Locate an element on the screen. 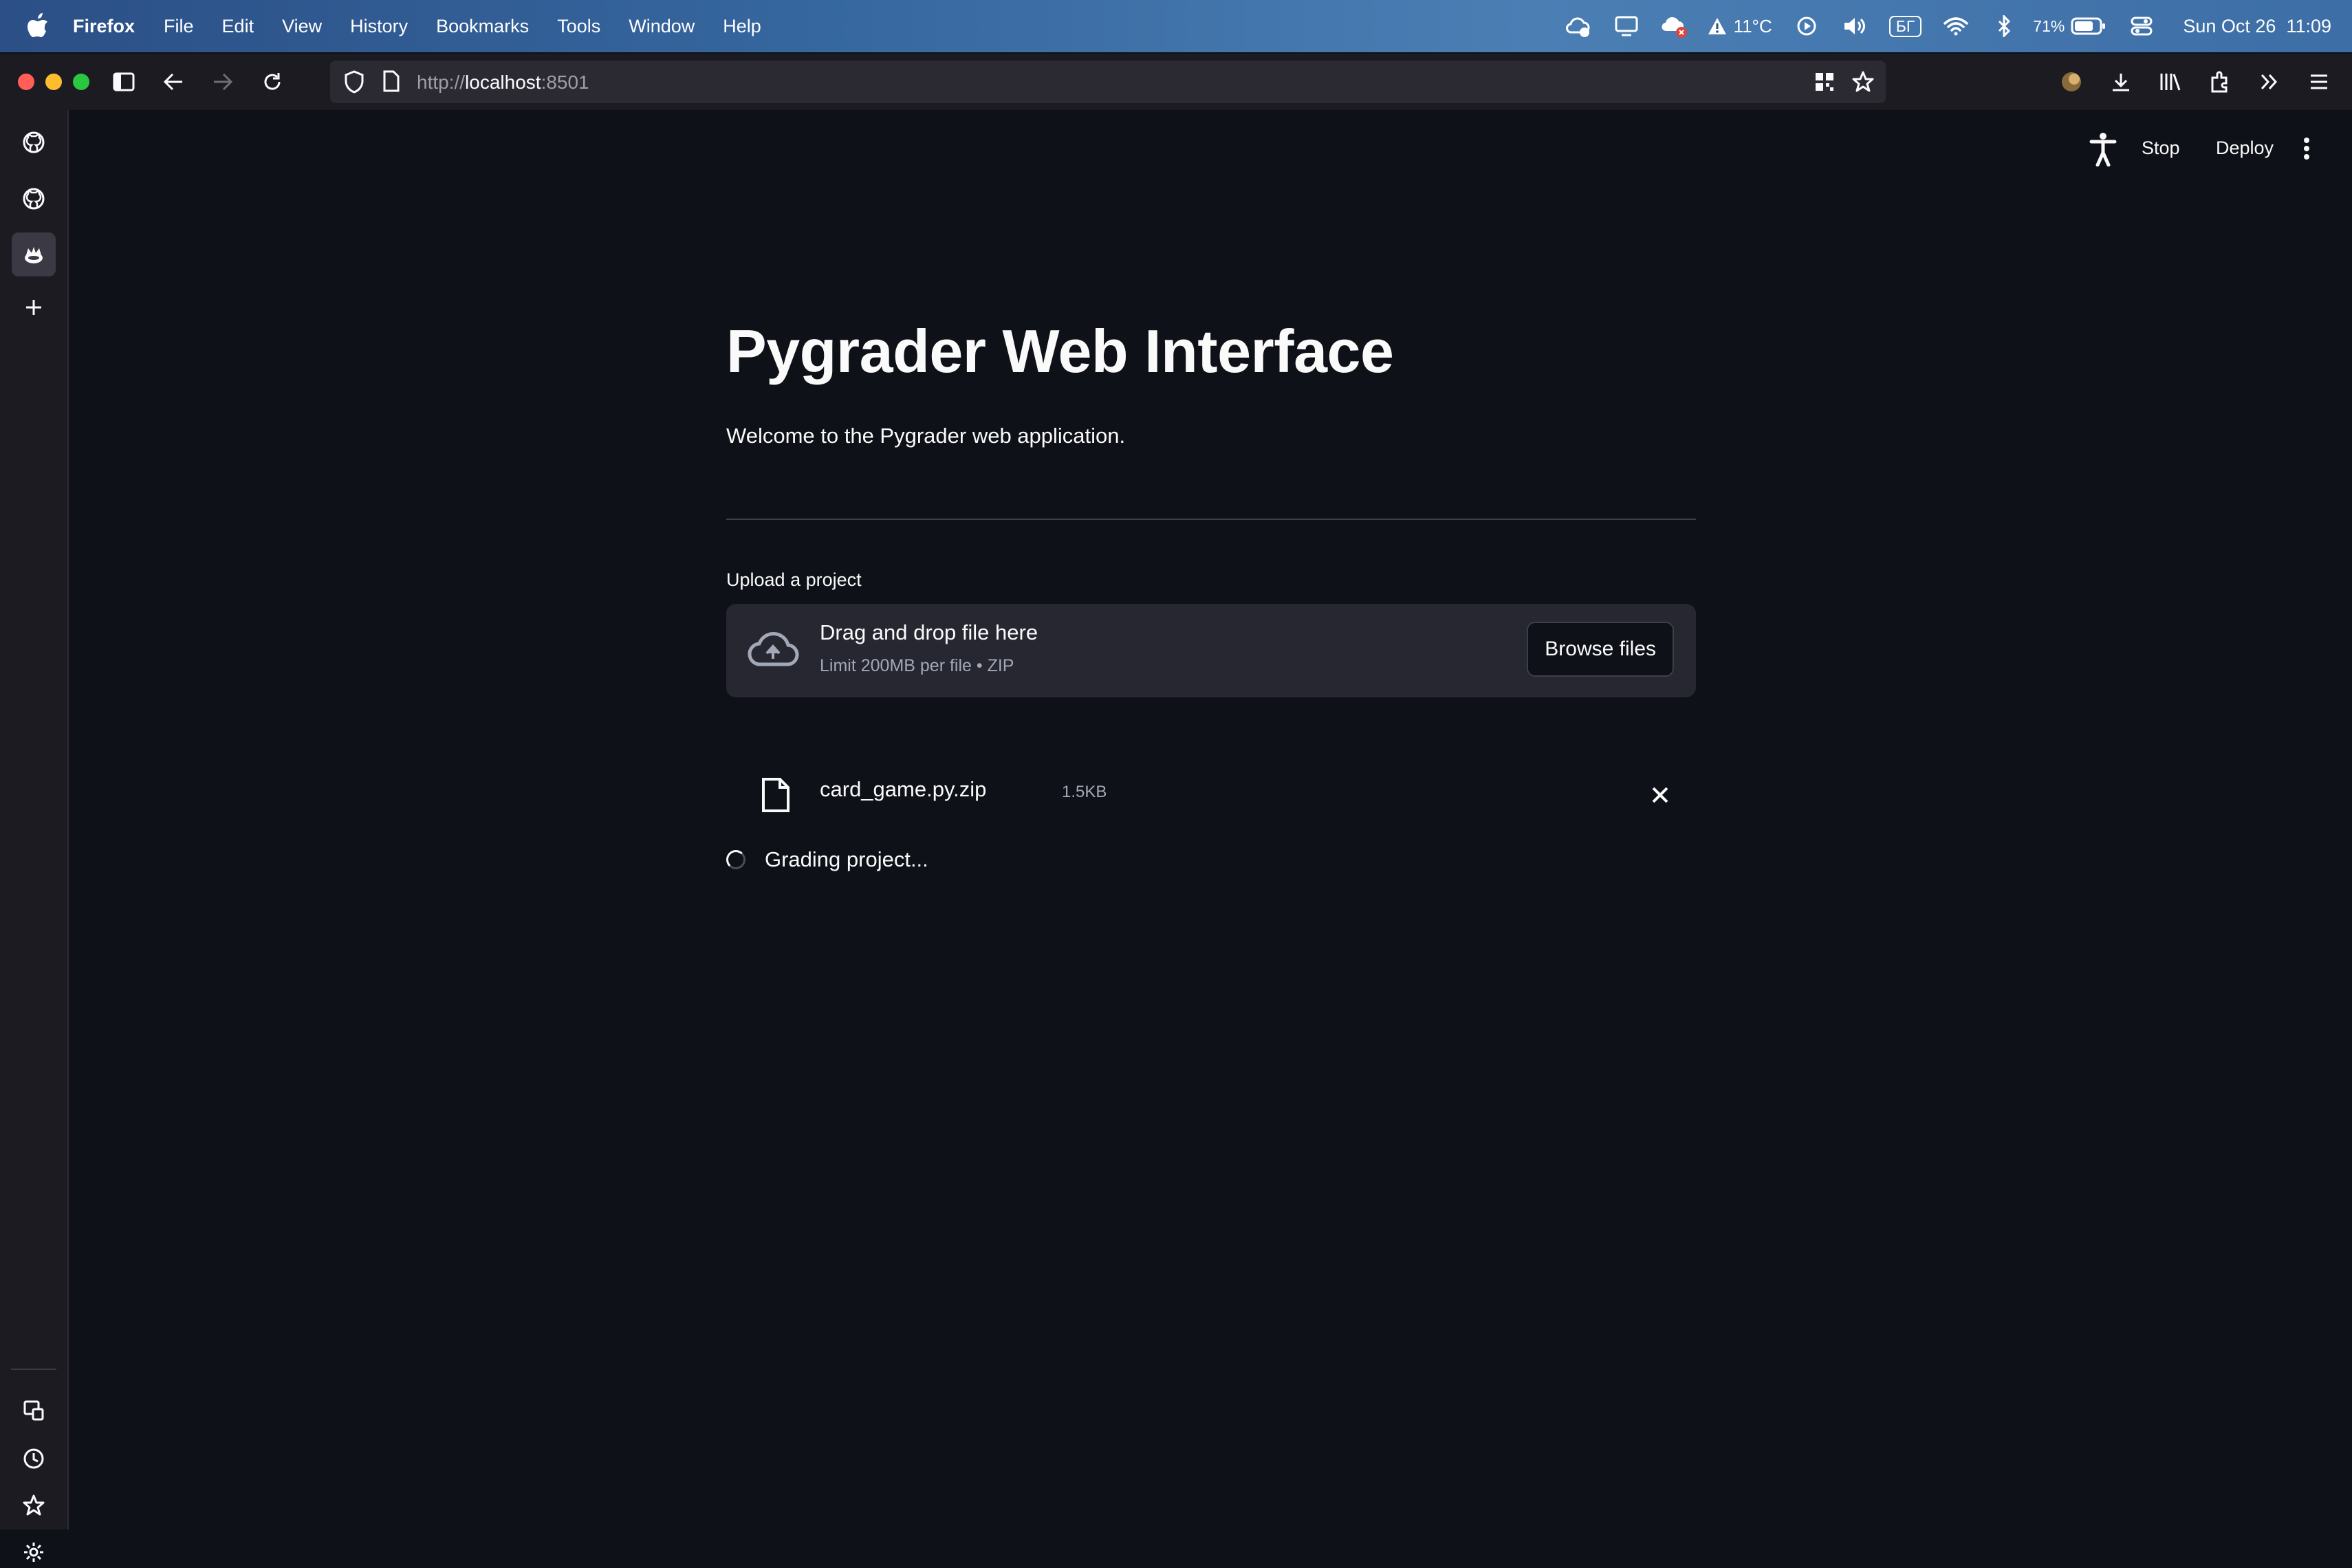  menu-file: File is located at coordinates (179, 26).